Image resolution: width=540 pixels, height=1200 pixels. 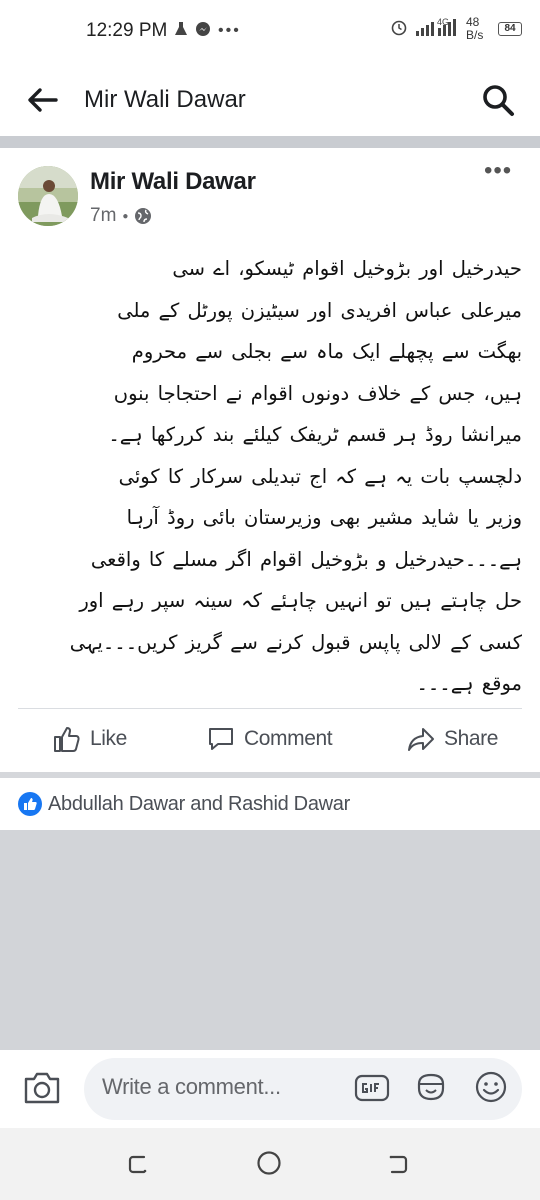 I want to click on like-button: Like, so click(x=89, y=739).